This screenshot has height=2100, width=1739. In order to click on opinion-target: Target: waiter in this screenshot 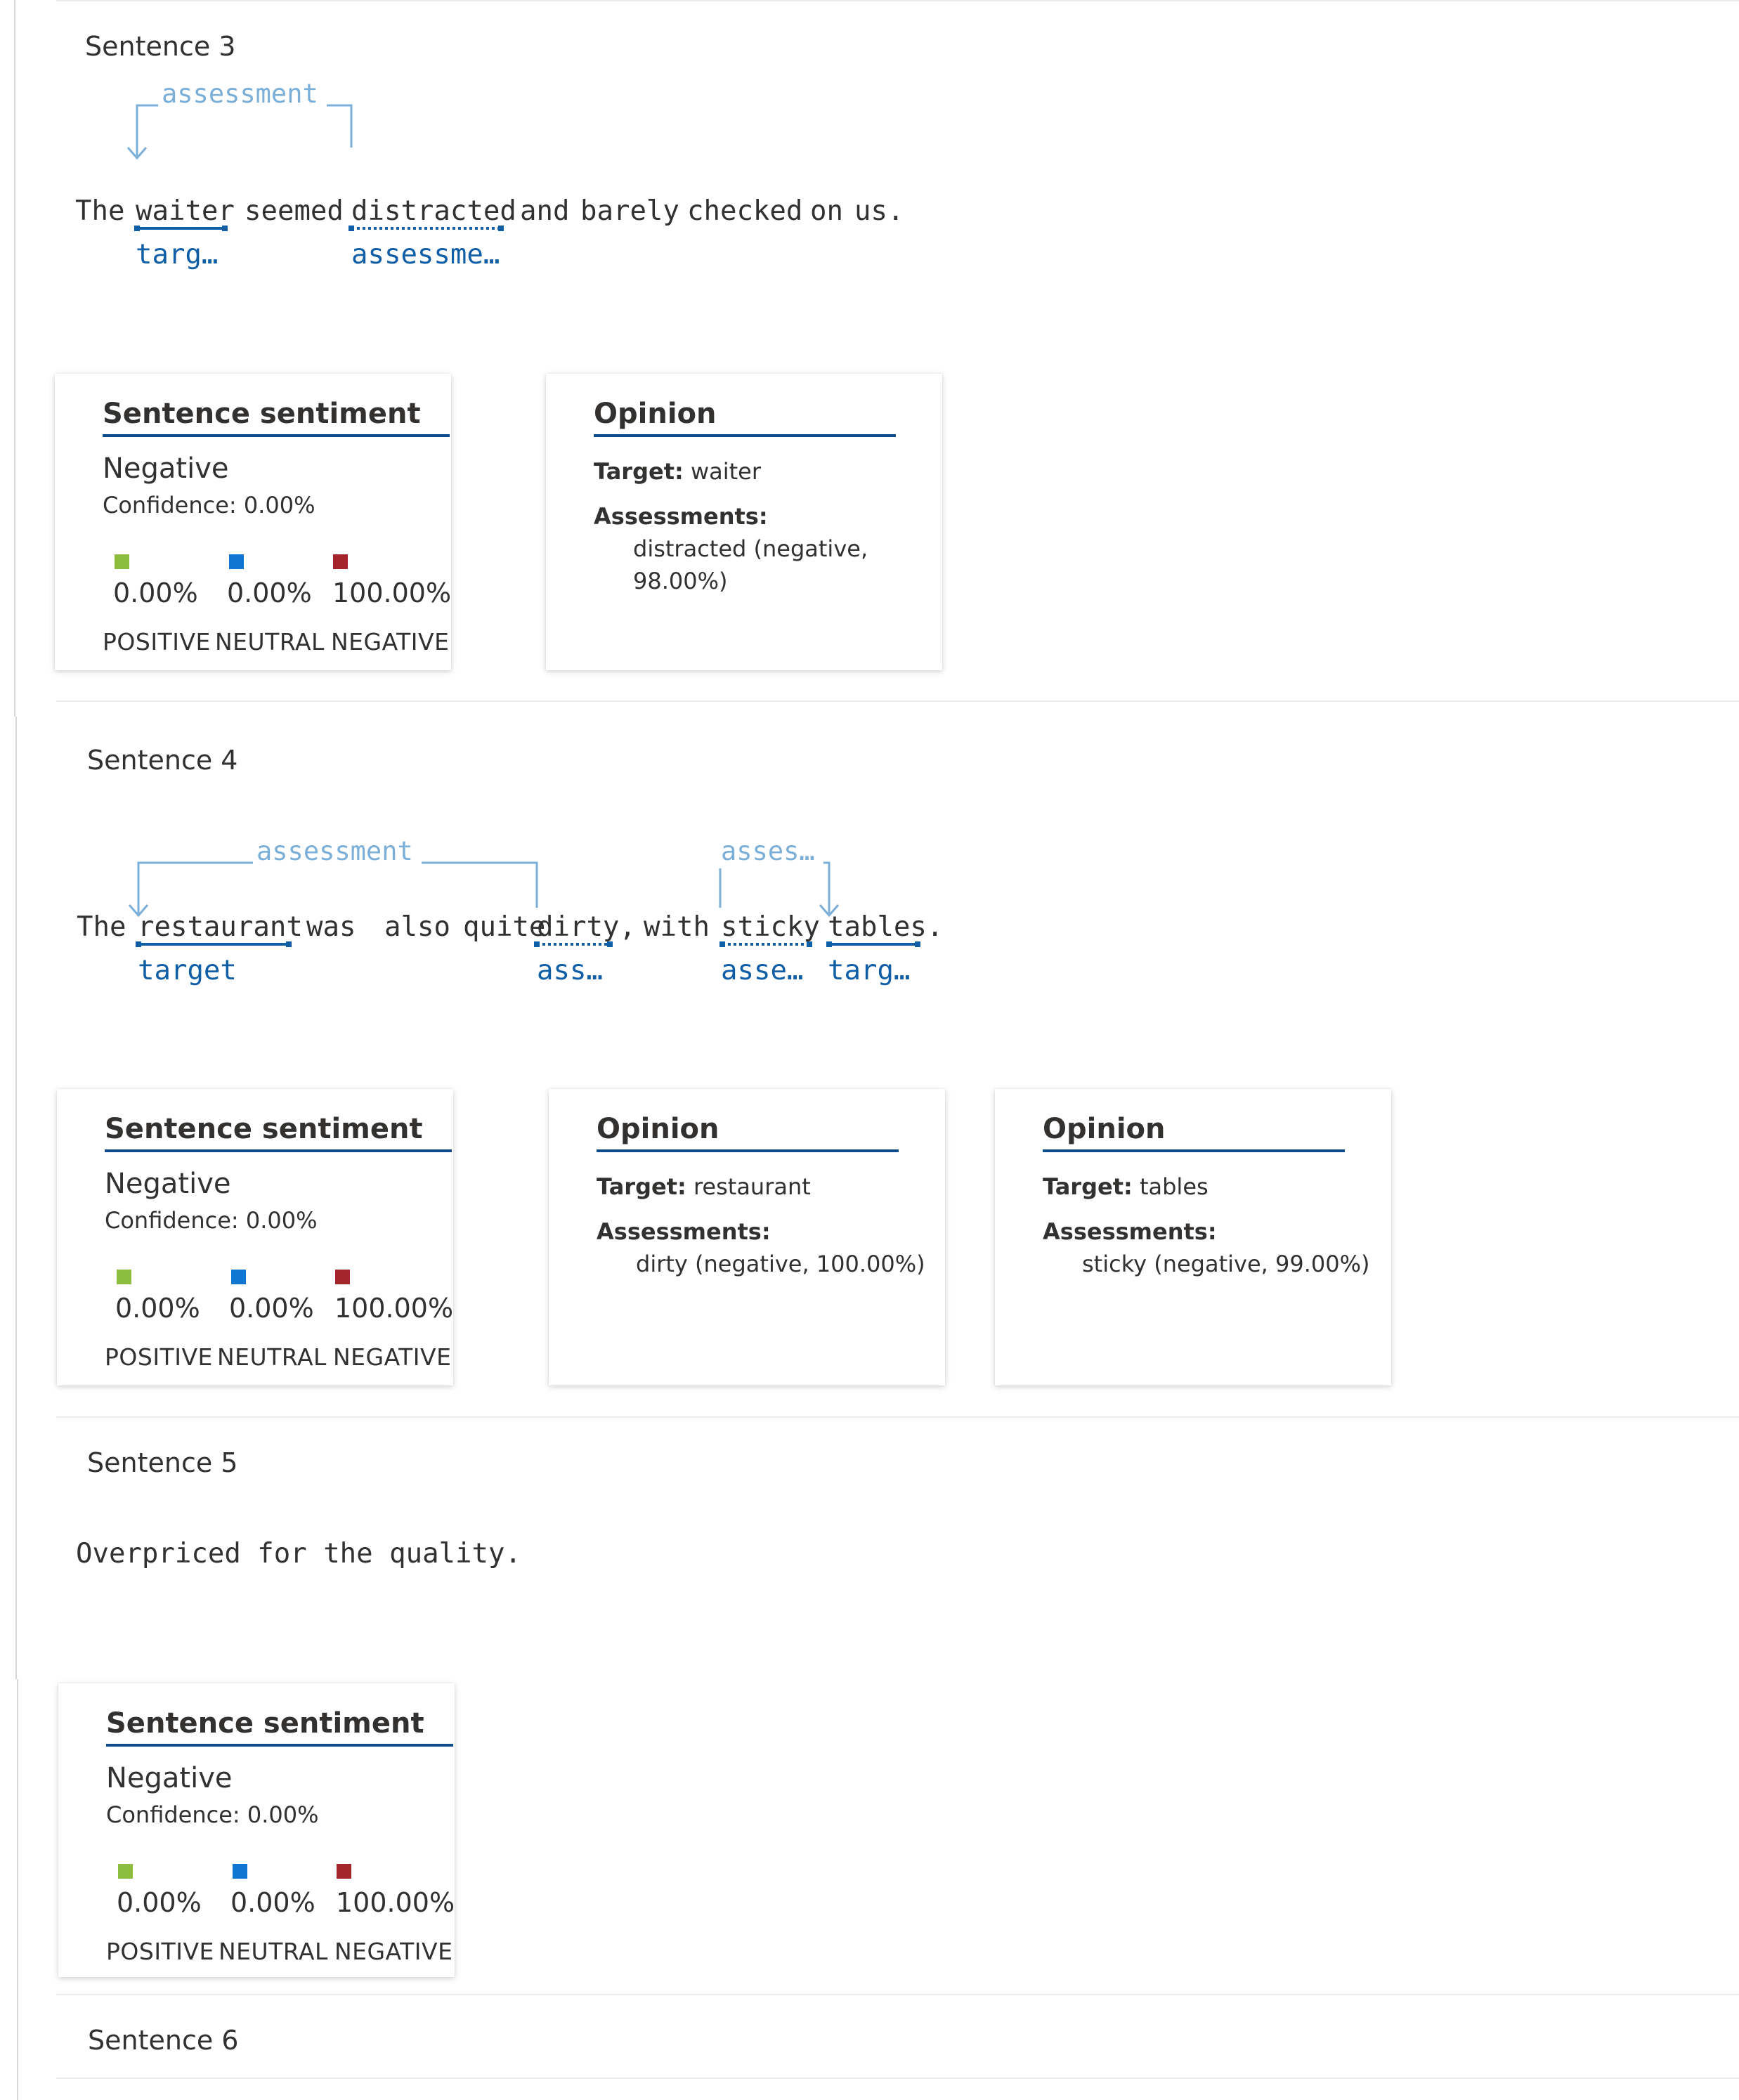, I will do `click(678, 471)`.